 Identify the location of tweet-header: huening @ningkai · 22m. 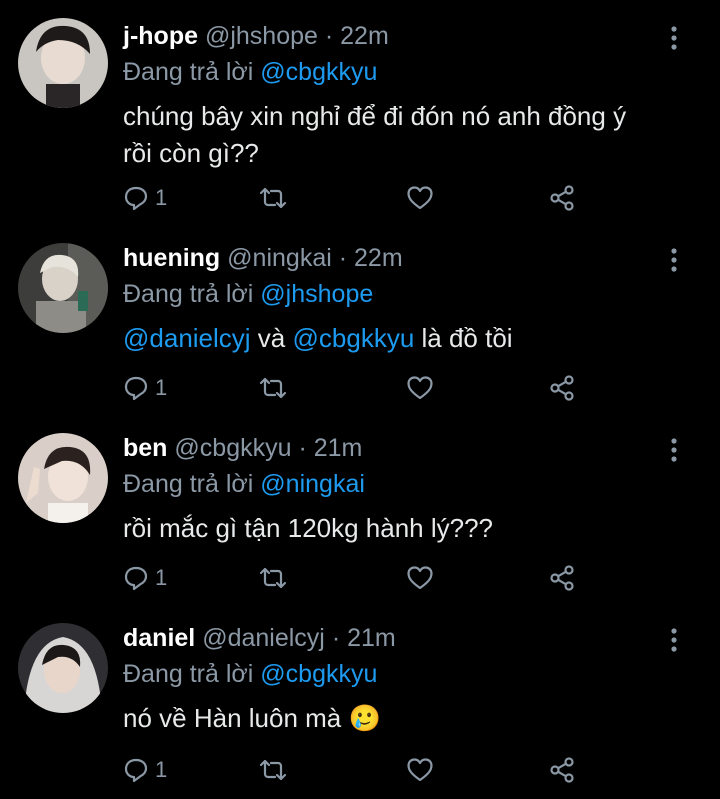
(263, 258).